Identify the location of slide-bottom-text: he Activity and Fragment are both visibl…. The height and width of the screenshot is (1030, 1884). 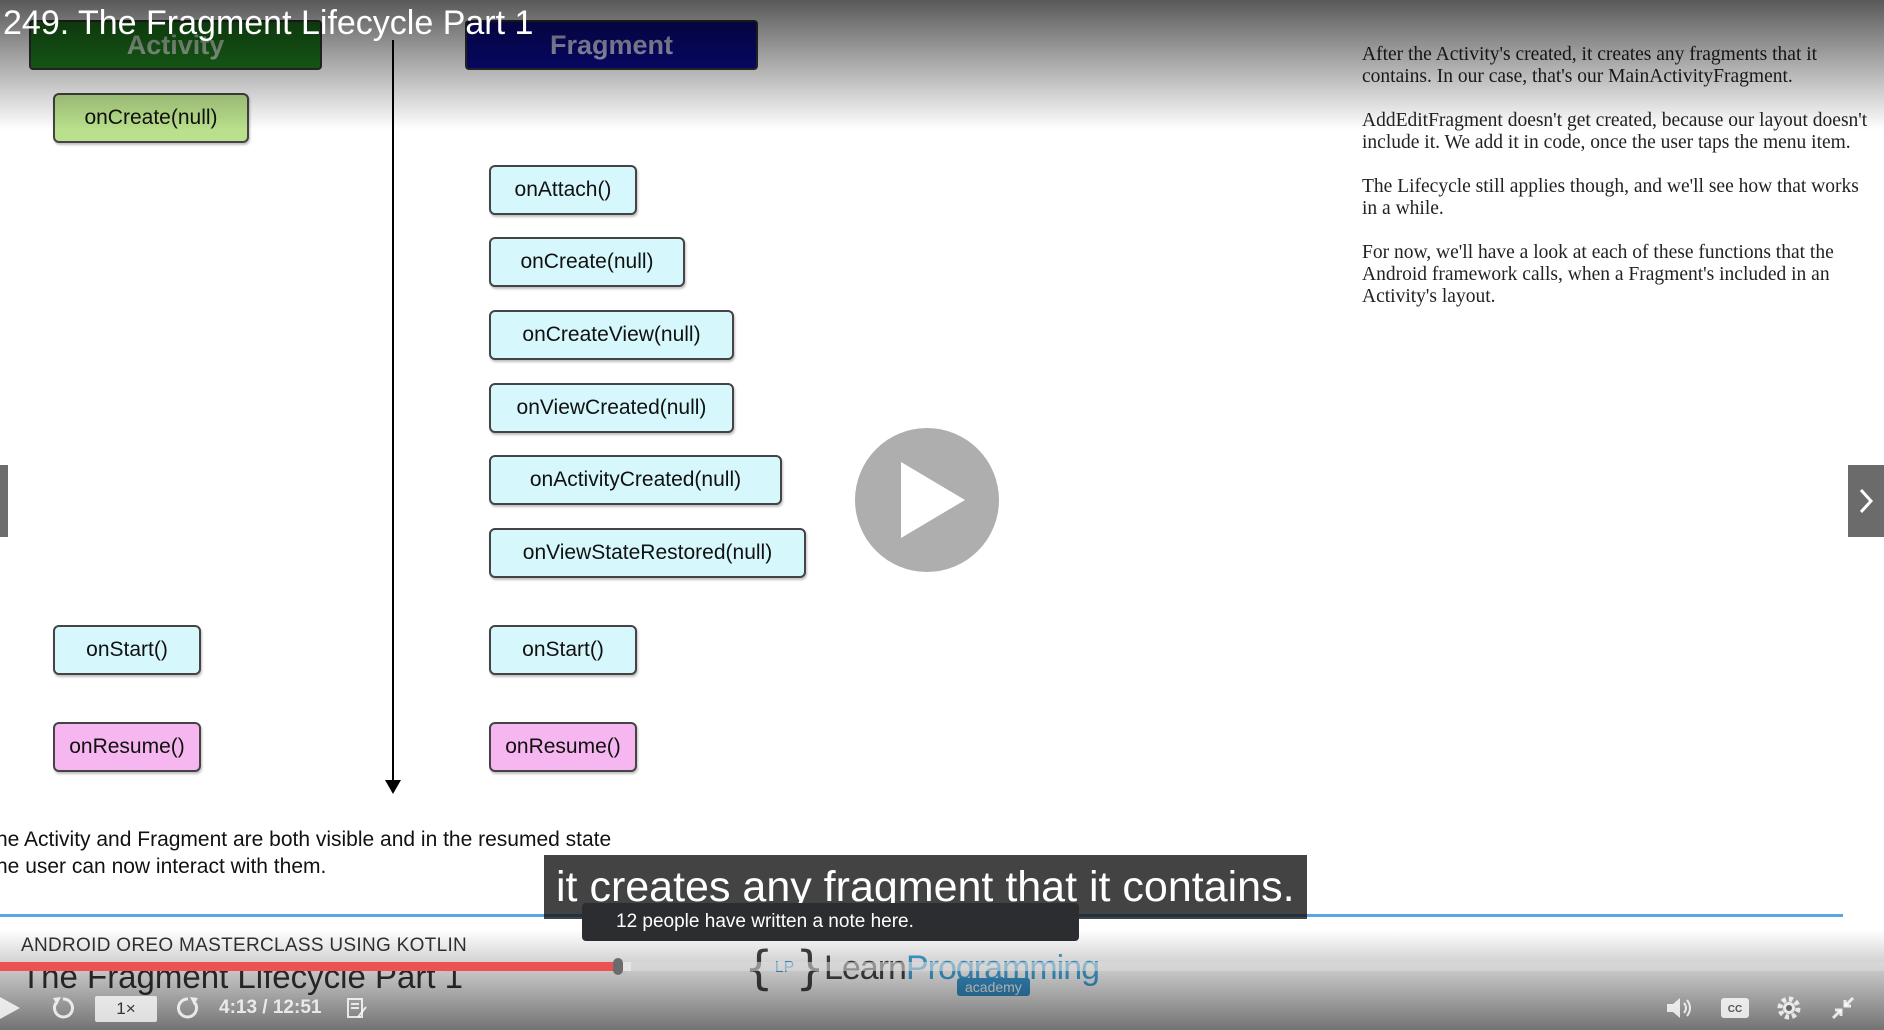
(305, 853).